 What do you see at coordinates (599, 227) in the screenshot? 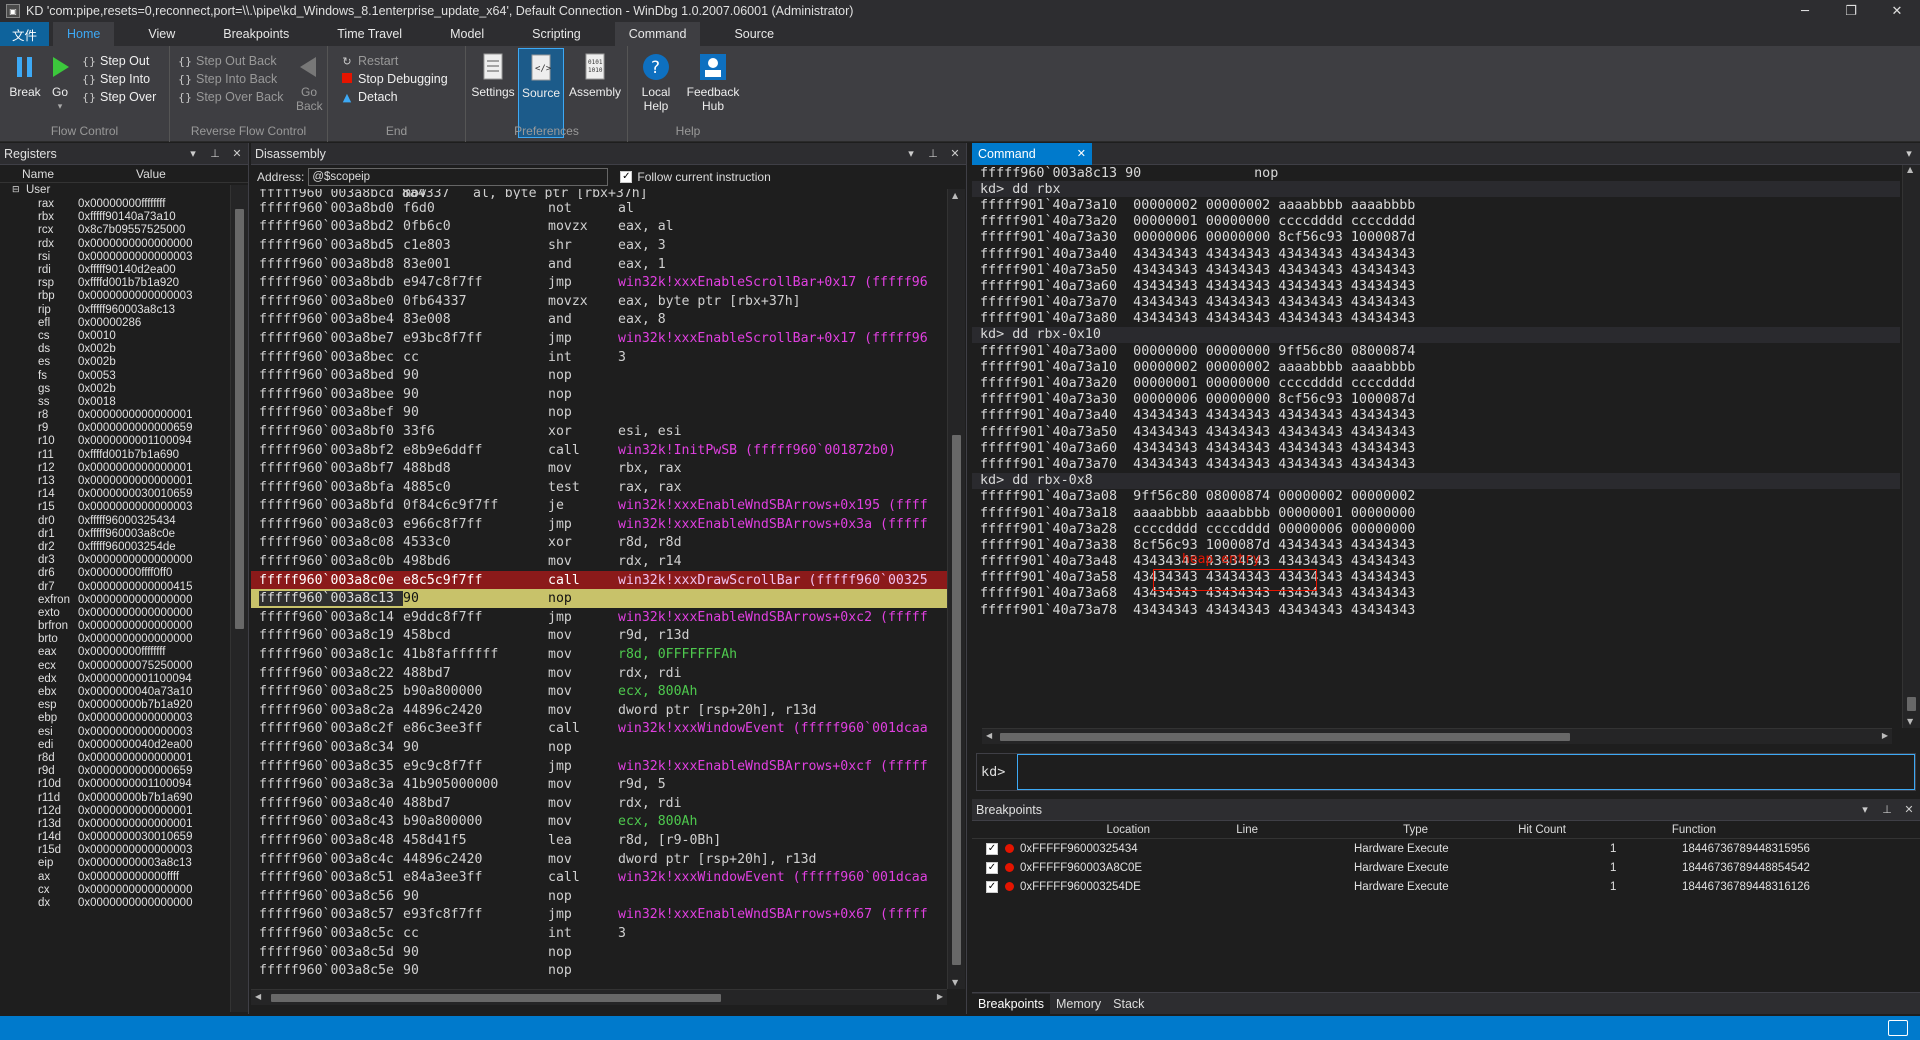
I see `disasm-row: fffff960`003a8bd2 0fb6c0 movzx eax, al` at bounding box center [599, 227].